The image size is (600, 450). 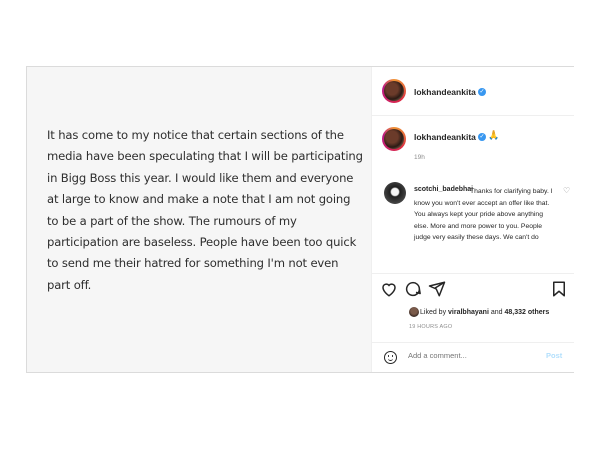 What do you see at coordinates (443, 189) in the screenshot?
I see `comment-username: scotchi_badebhai` at bounding box center [443, 189].